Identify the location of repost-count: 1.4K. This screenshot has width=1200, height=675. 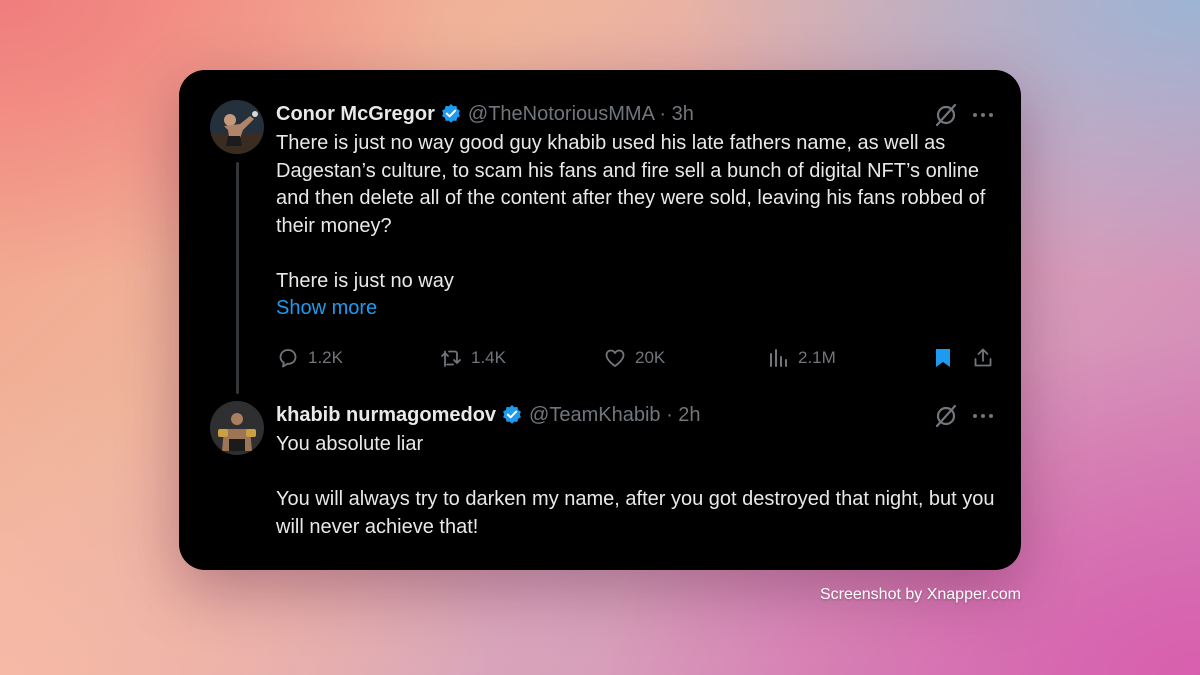
(488, 357).